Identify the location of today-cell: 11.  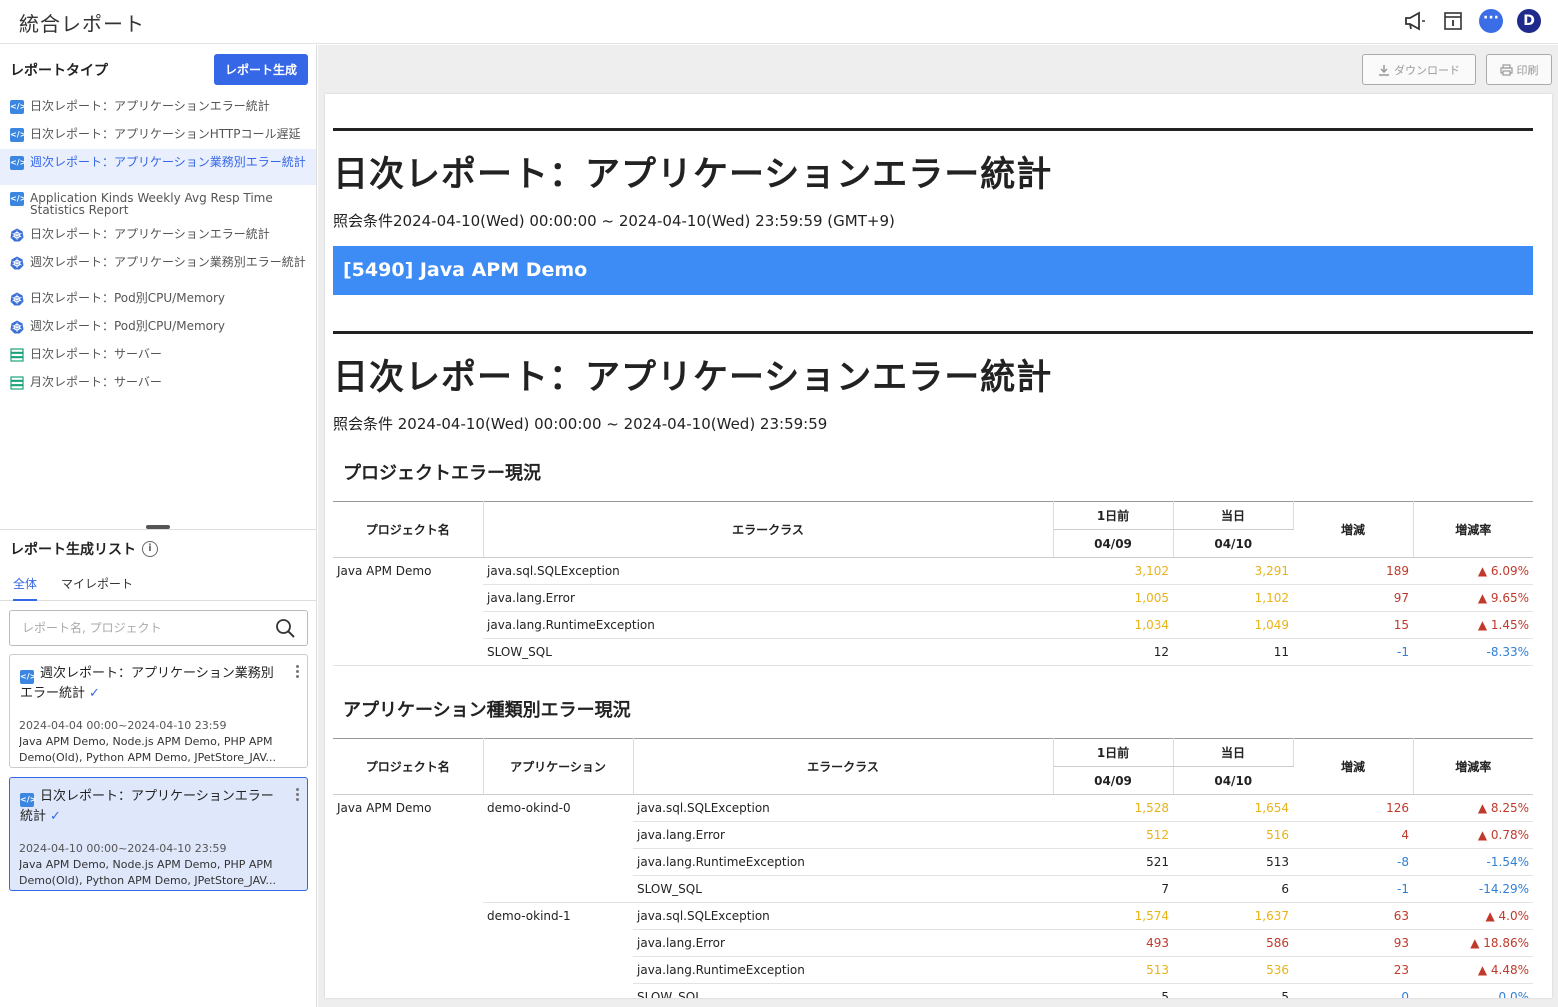
(1233, 652).